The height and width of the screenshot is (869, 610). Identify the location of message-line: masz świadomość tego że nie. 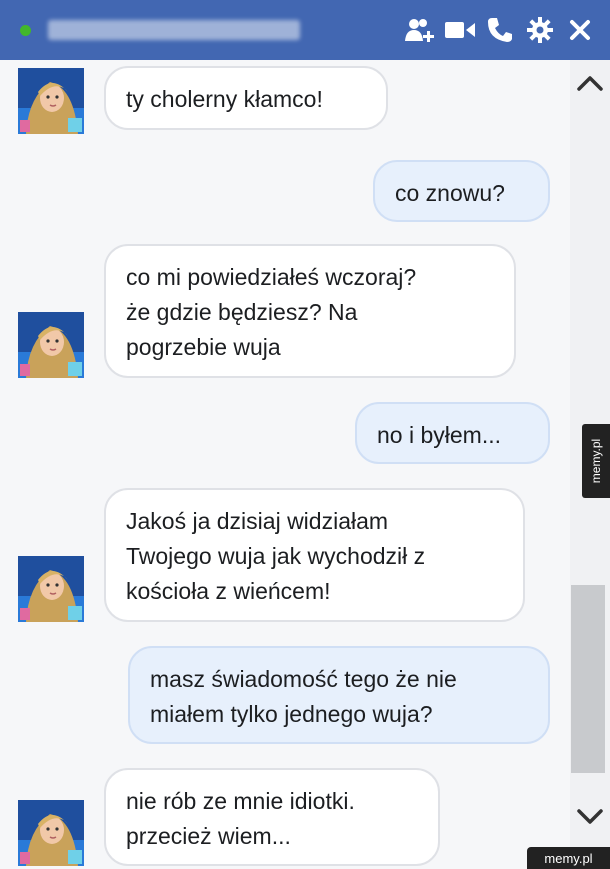
(303, 679).